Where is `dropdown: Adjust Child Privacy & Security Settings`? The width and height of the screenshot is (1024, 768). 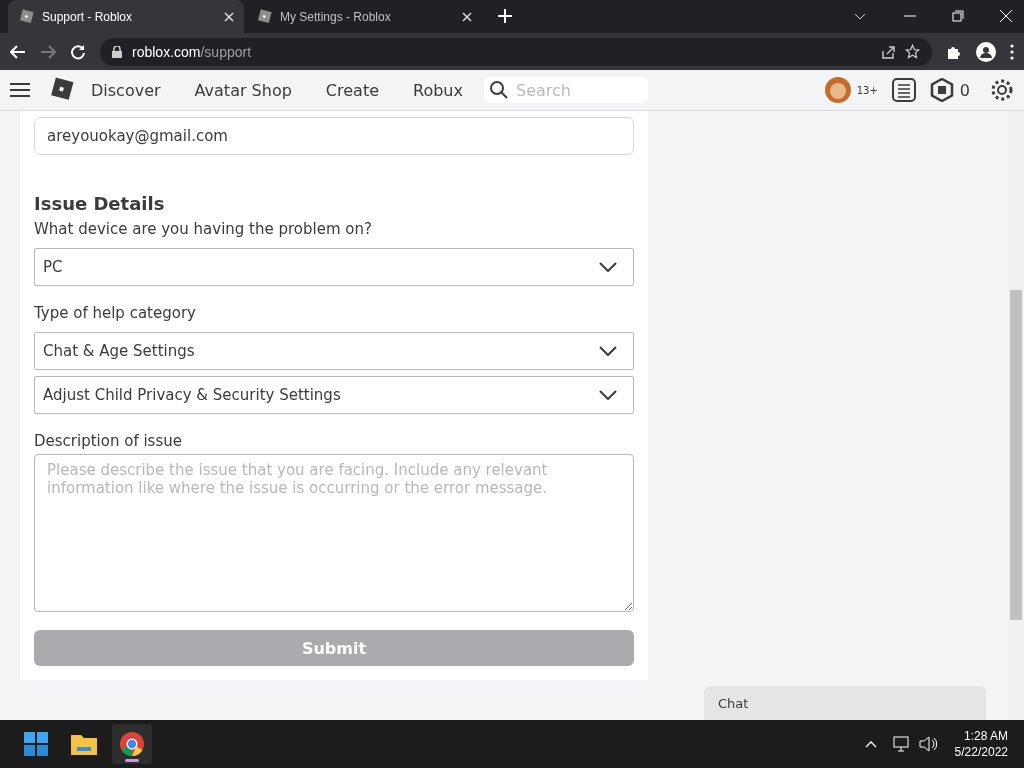 dropdown: Adjust Child Privacy & Security Settings is located at coordinates (334, 395).